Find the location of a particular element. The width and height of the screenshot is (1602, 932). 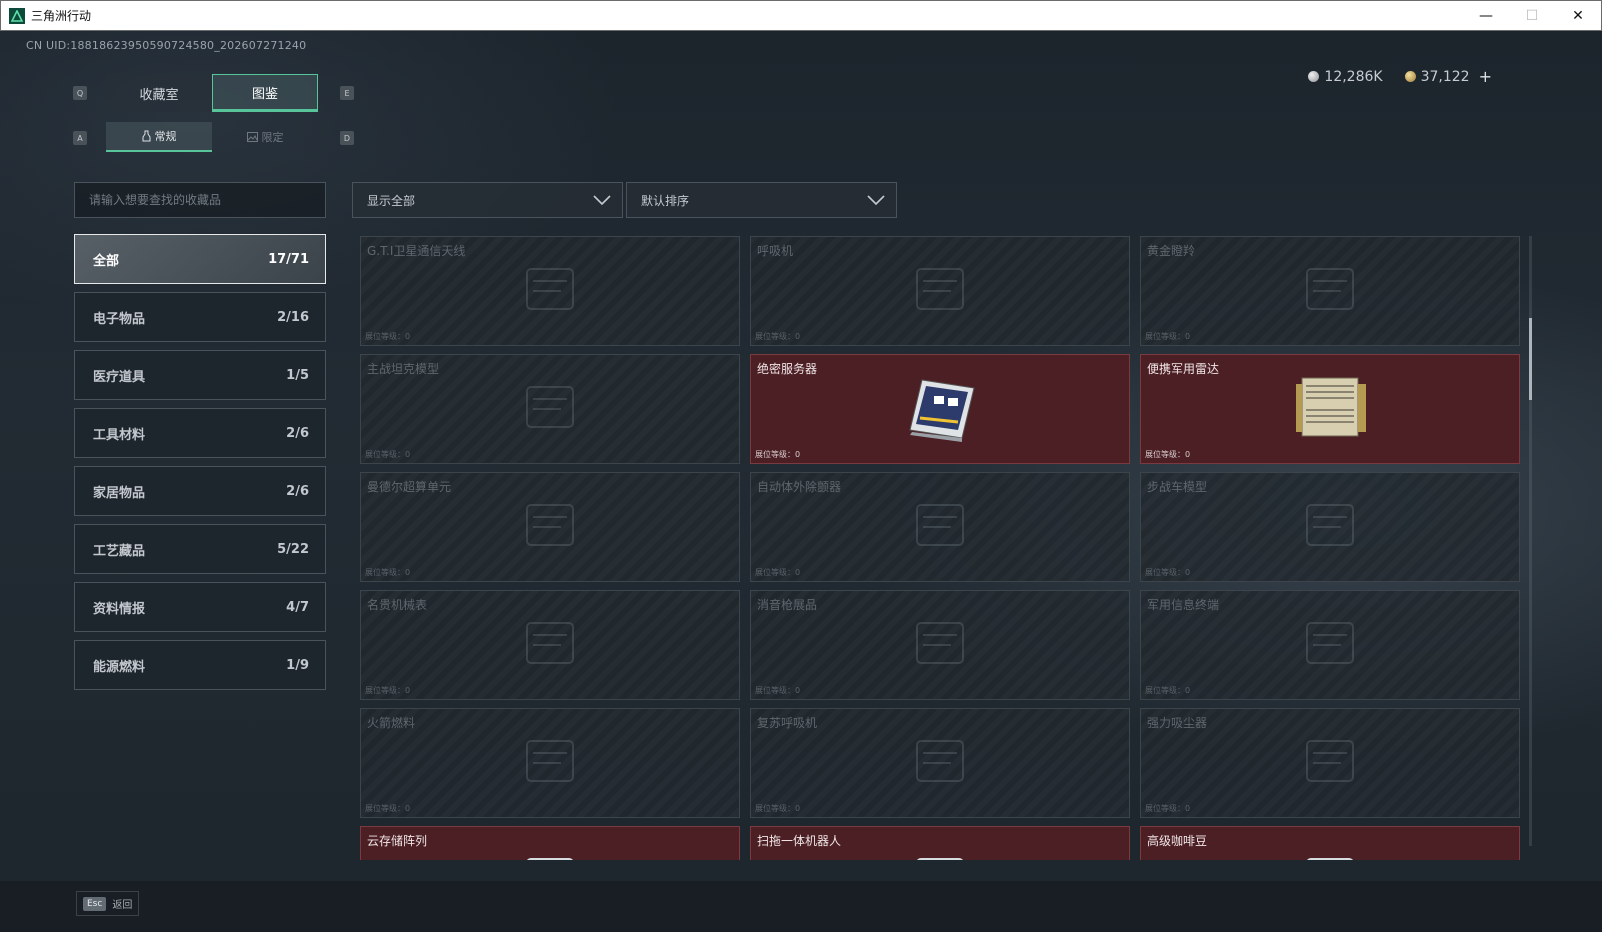

category-label: 医疗道具 is located at coordinates (119, 377).